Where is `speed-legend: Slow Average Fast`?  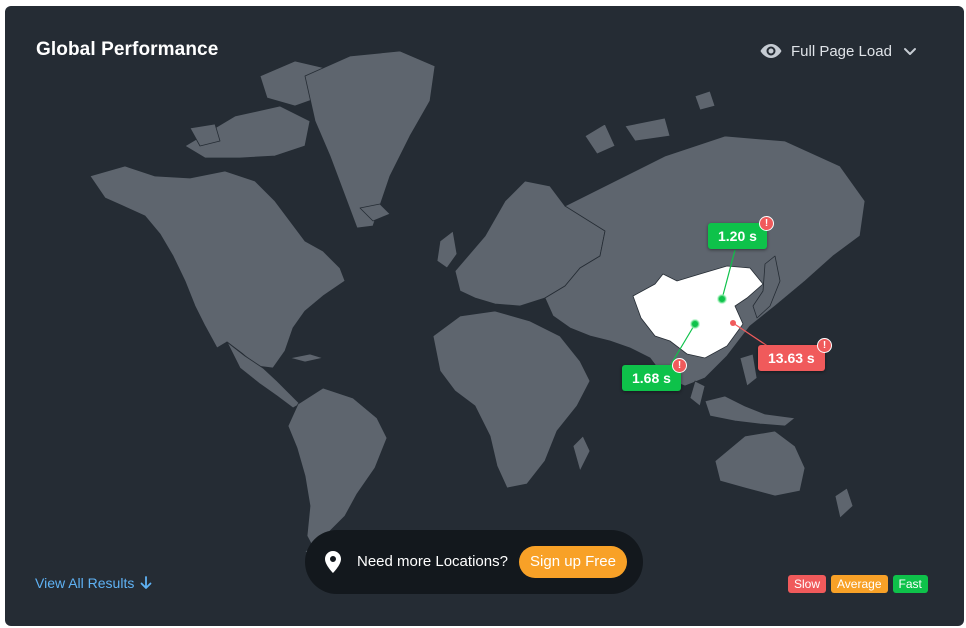 speed-legend: Slow Average Fast is located at coordinates (855, 584).